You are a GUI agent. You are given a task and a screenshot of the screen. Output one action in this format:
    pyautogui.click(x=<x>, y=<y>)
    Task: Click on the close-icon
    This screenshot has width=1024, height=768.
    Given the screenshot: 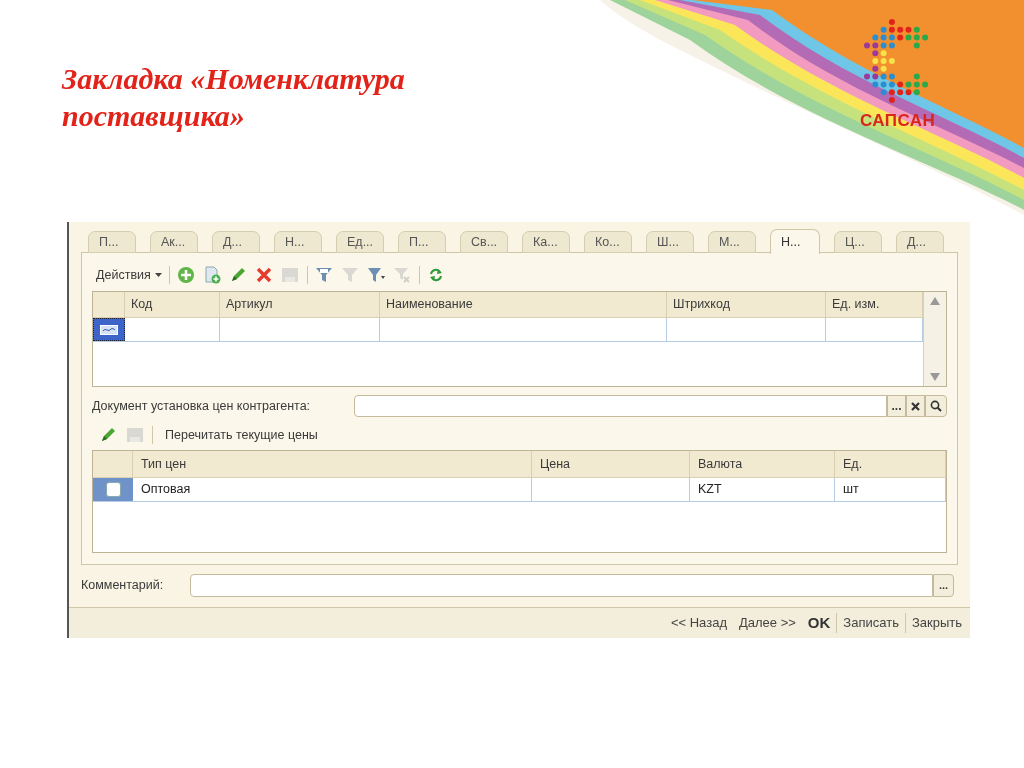 What is the action you would take?
    pyautogui.click(x=915, y=406)
    